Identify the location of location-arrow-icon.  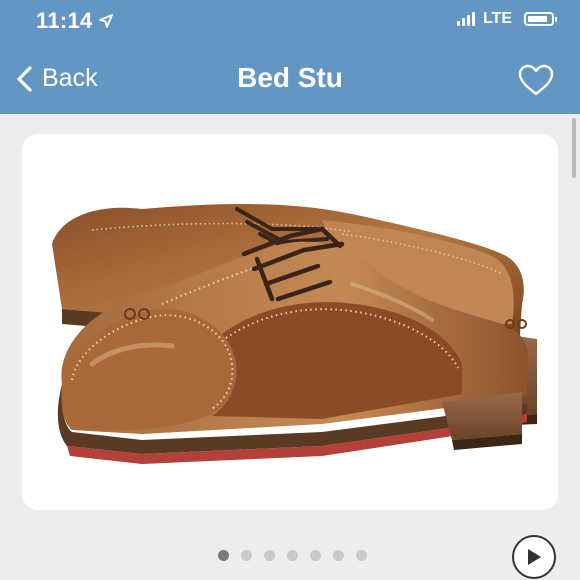
(105, 21).